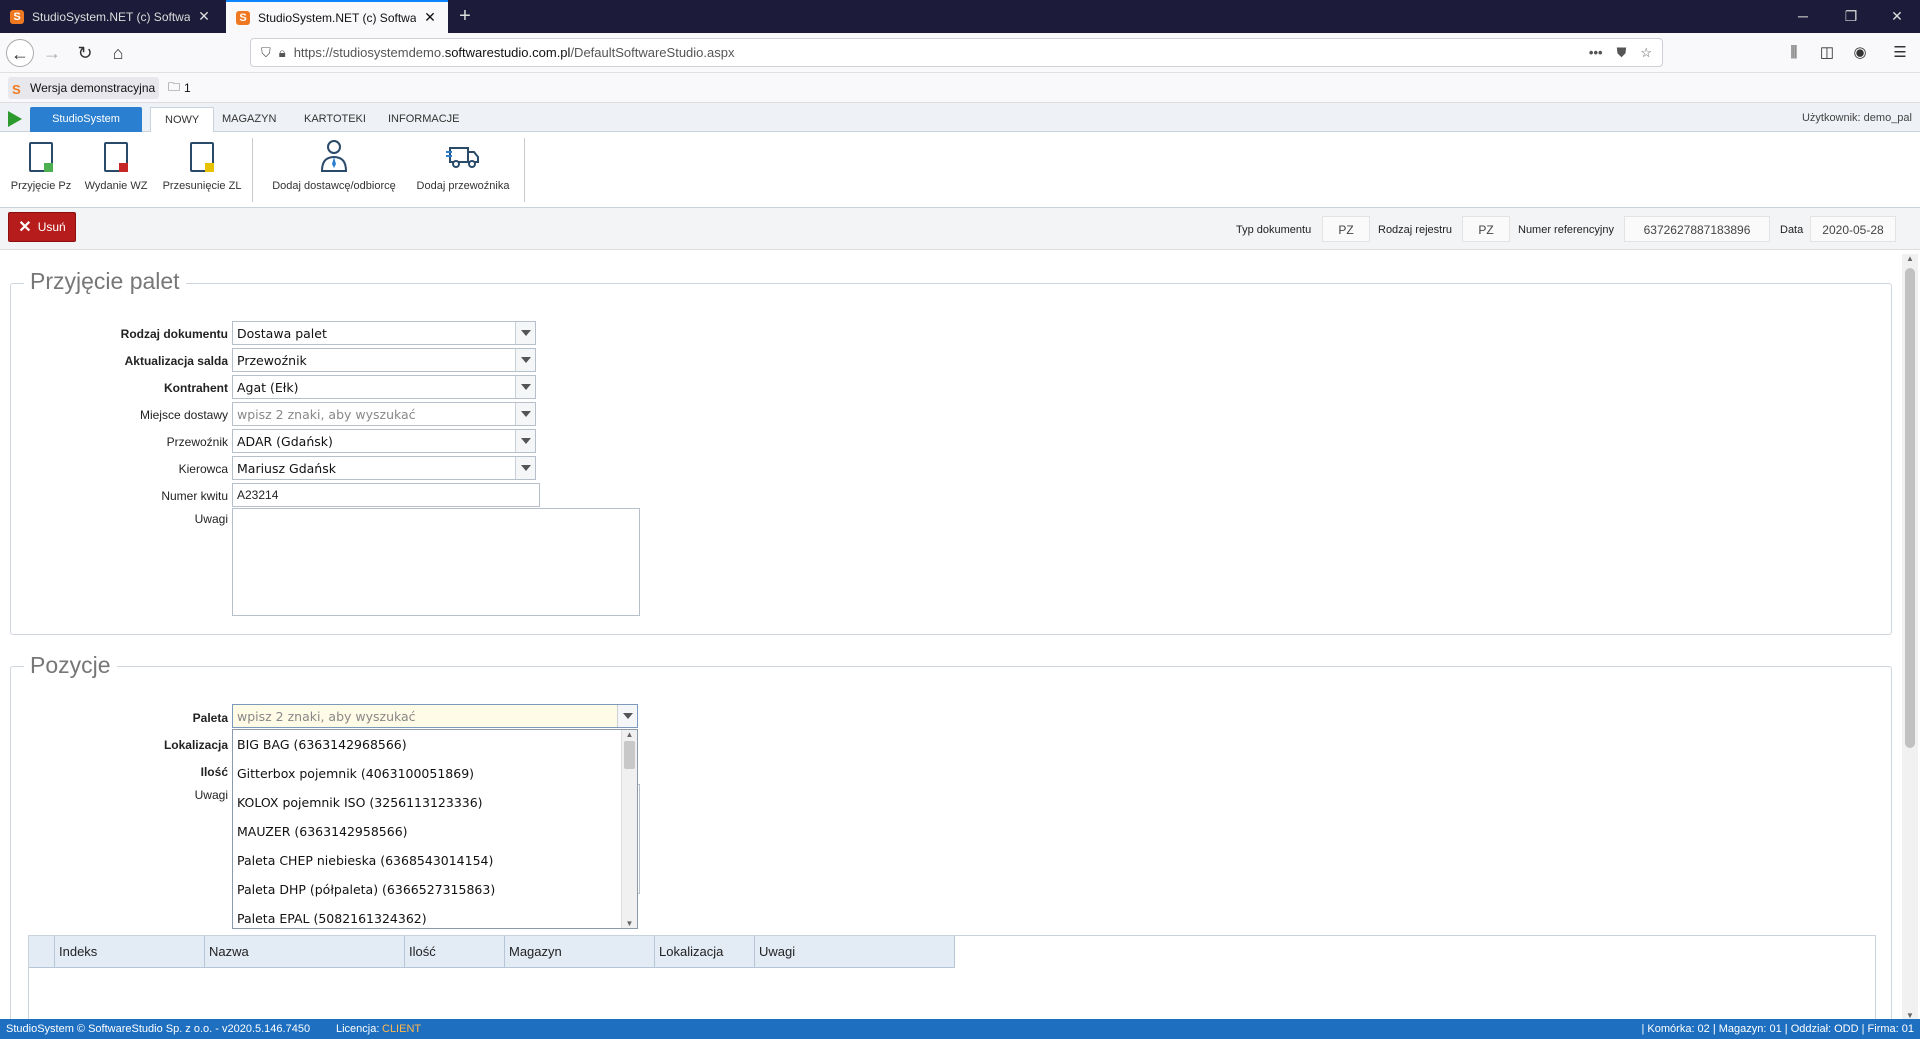 Image resolution: width=1920 pixels, height=1039 pixels. What do you see at coordinates (384, 360) in the screenshot?
I see `balance-update-select: Przewoźnik` at bounding box center [384, 360].